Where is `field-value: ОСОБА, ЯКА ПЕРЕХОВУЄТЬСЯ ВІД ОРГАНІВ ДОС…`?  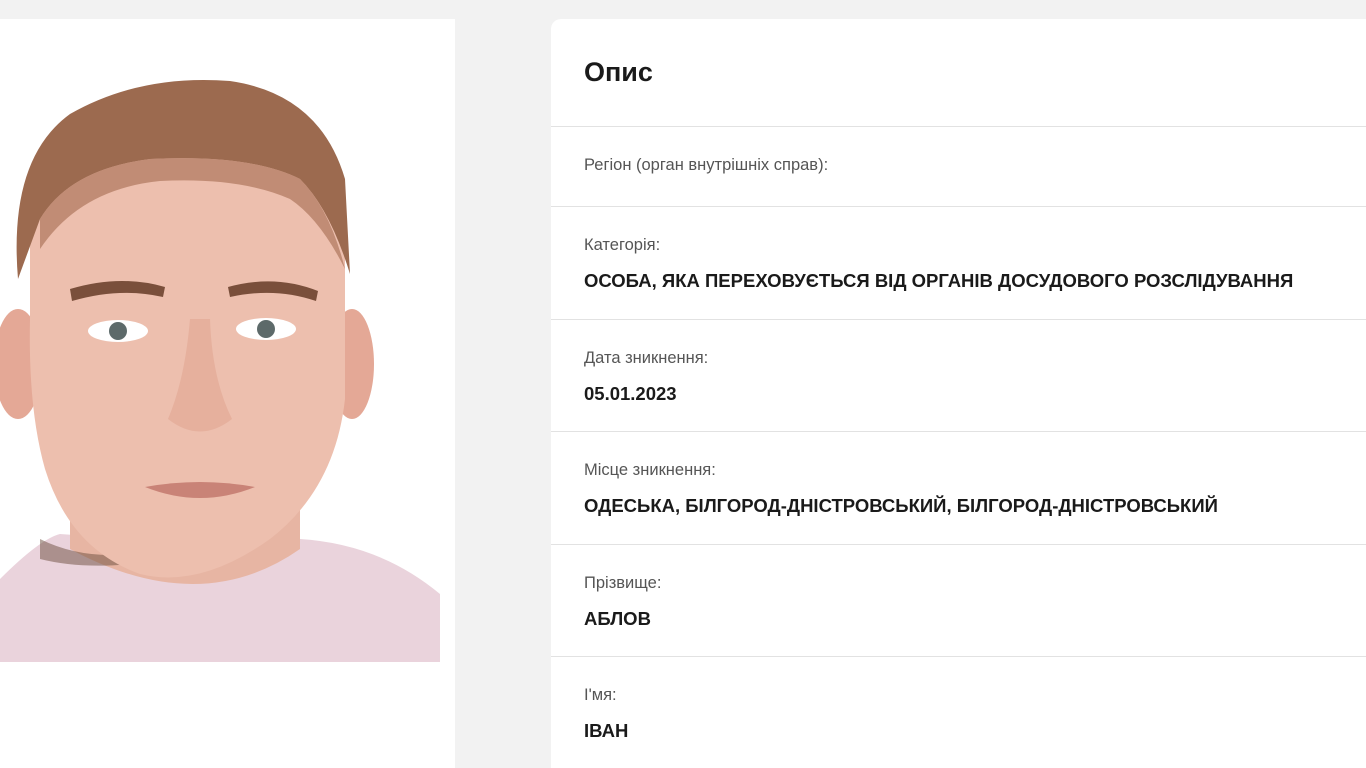 field-value: ОСОБА, ЯКА ПЕРЕХОВУЄТЬСЯ ВІД ОРГАНІВ ДОС… is located at coordinates (939, 280).